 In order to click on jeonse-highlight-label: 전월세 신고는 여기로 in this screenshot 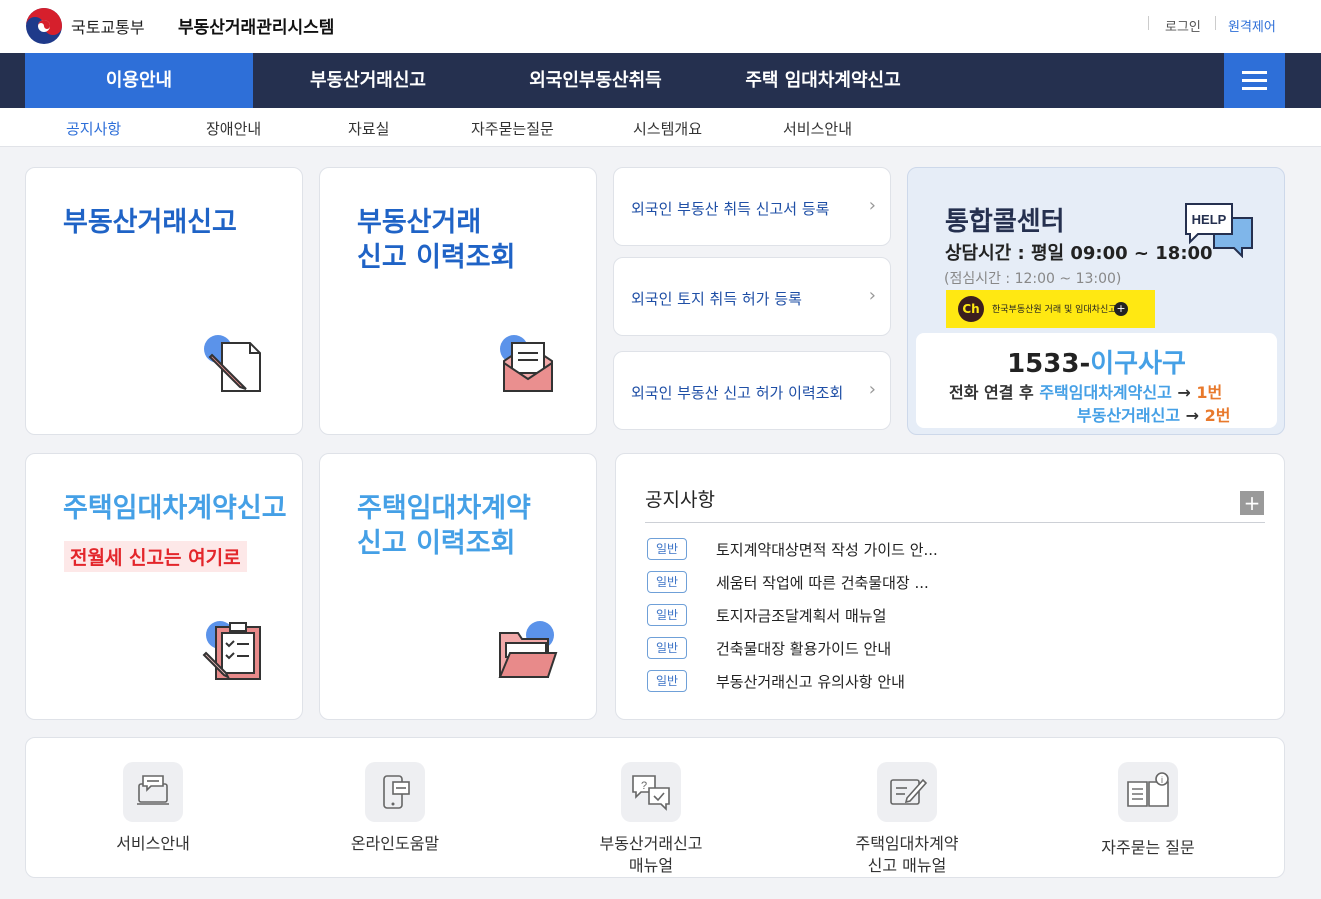, I will do `click(155, 556)`.